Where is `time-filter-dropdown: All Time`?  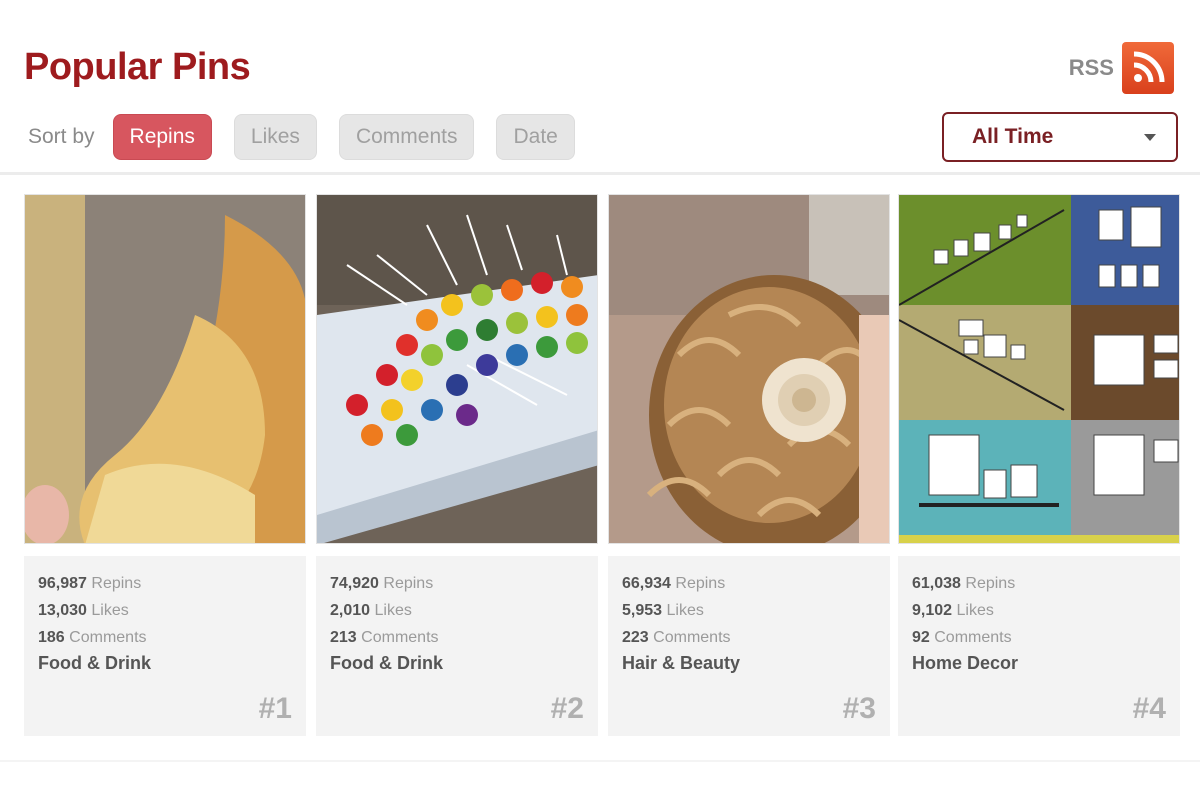
time-filter-dropdown: All Time is located at coordinates (1060, 137).